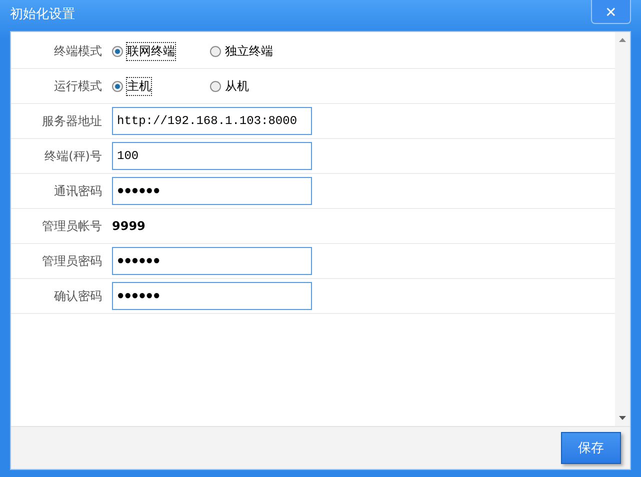  I want to click on scrollbar, so click(622, 229).